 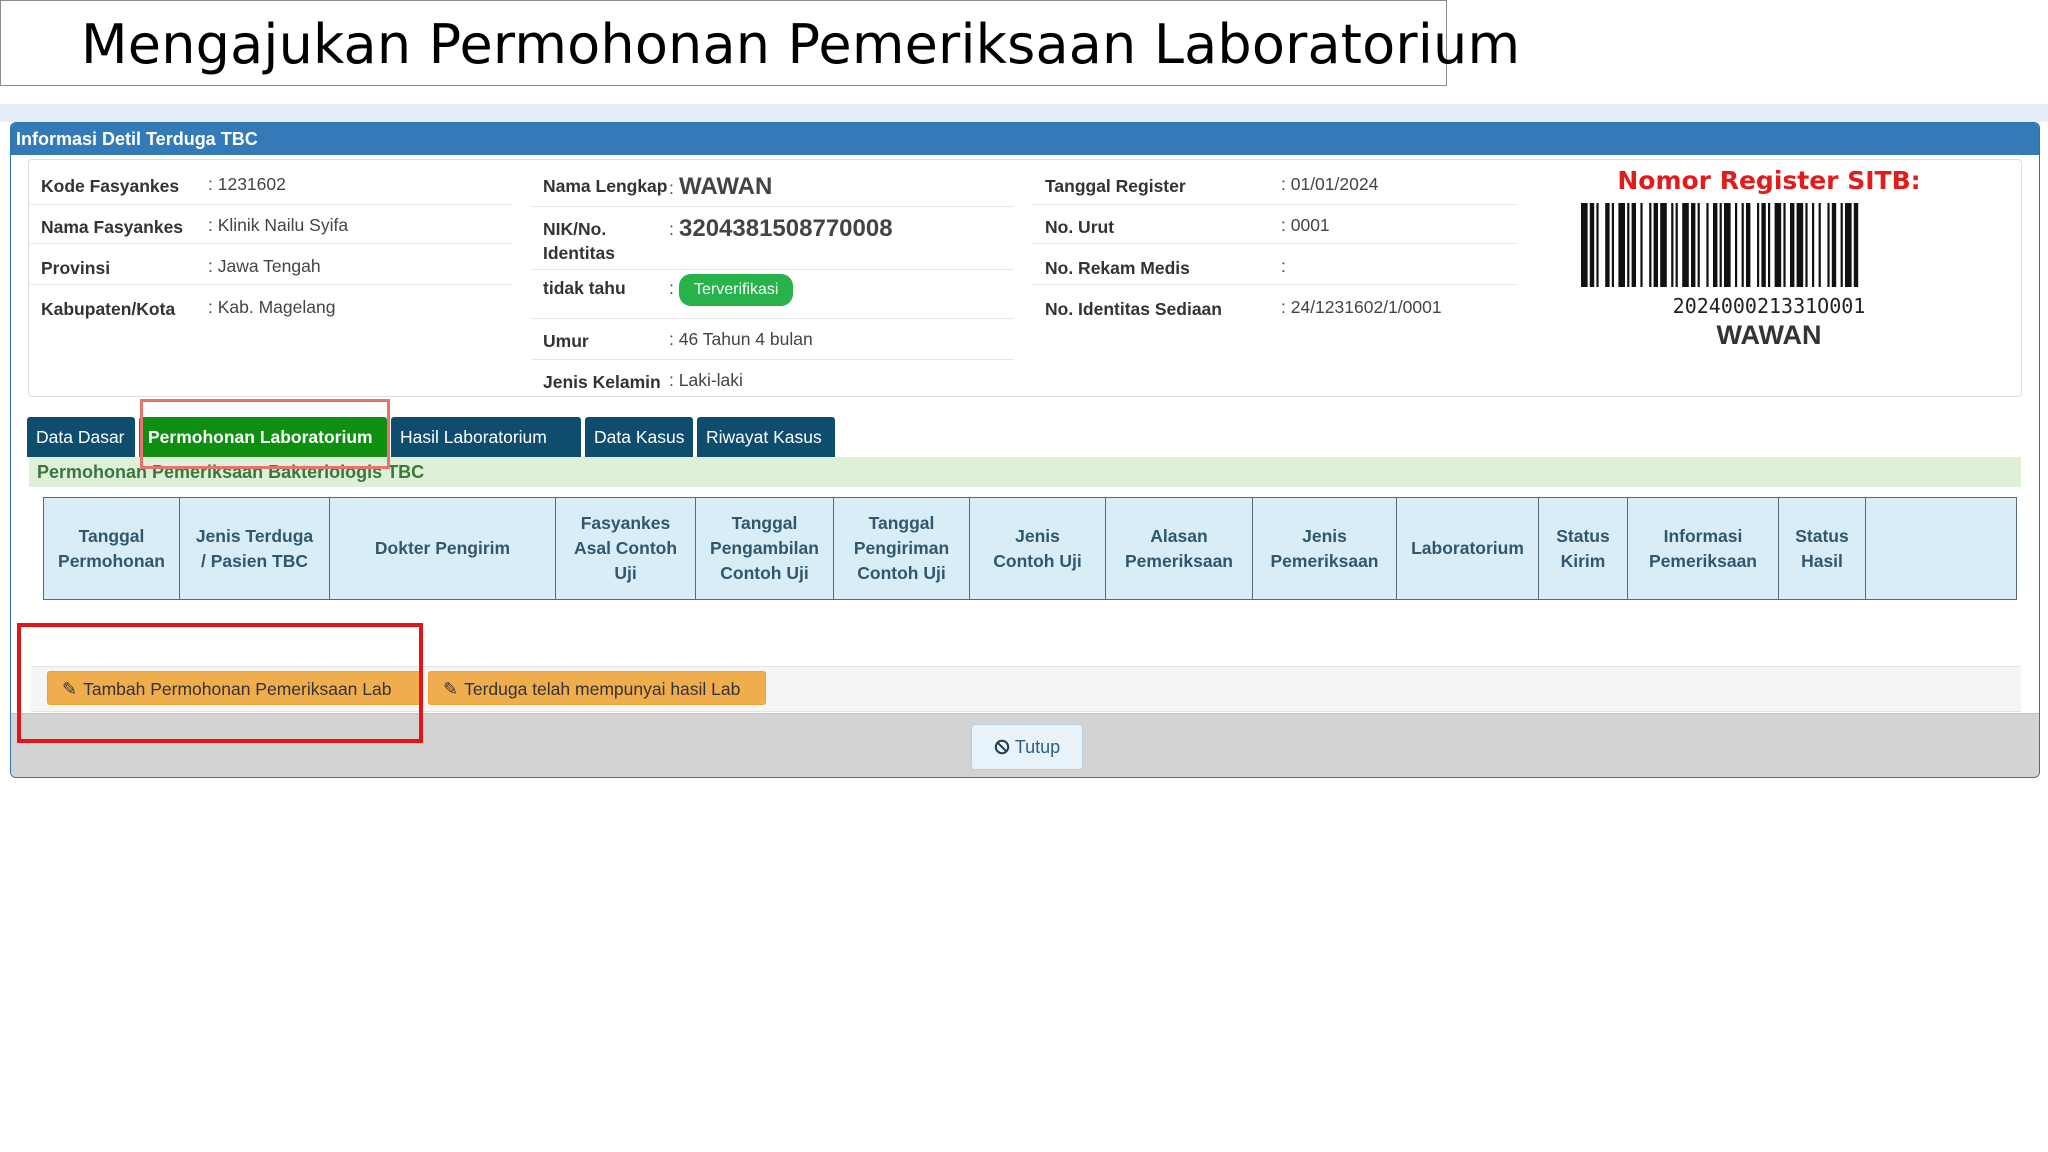 I want to click on info-label: No. Urut, so click(x=1080, y=227).